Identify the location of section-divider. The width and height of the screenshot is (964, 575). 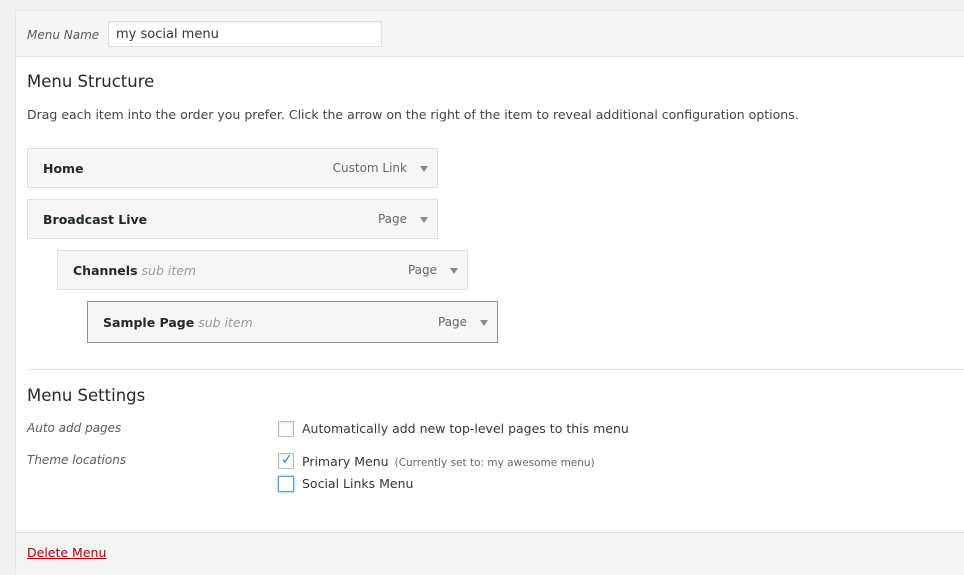
(495, 369).